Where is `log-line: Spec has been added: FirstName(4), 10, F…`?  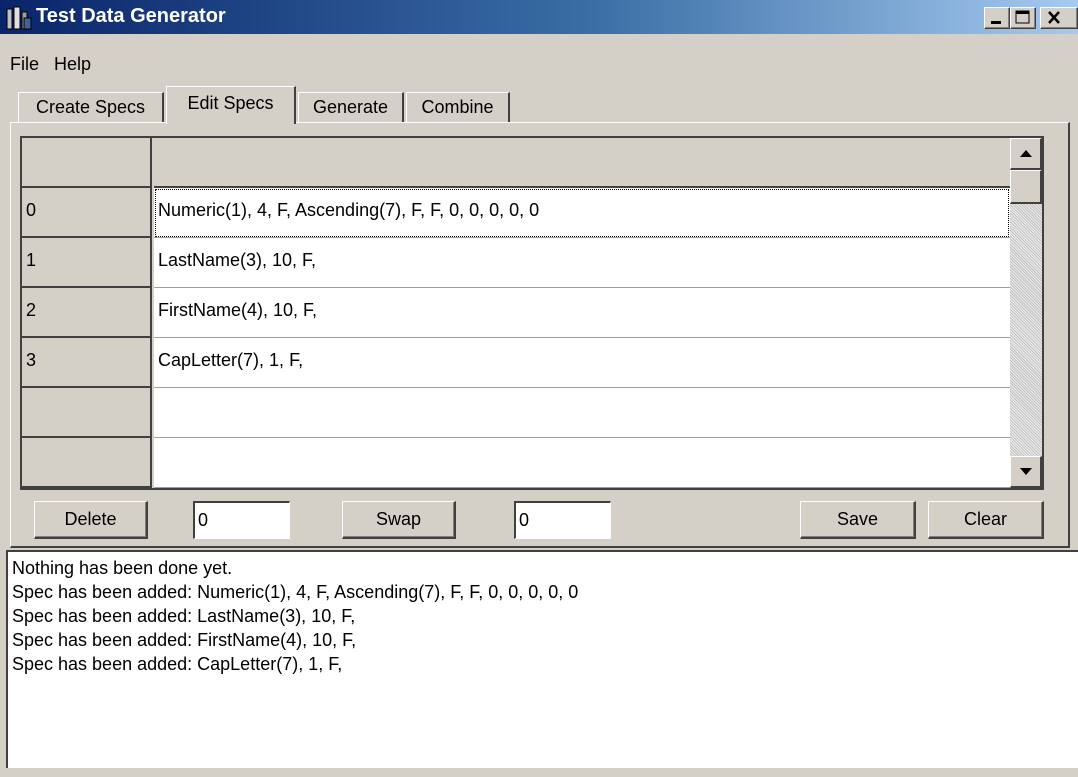 log-line: Spec has been added: FirstName(4), 10, F… is located at coordinates (184, 640).